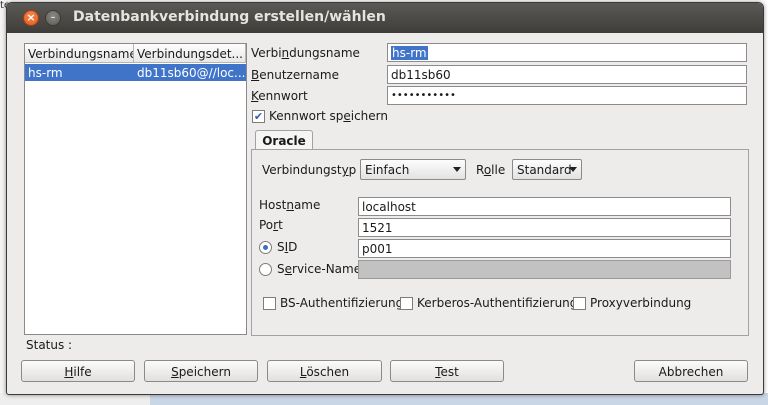 This screenshot has height=405, width=768. I want to click on password-field: •••••••••••, so click(567, 95).